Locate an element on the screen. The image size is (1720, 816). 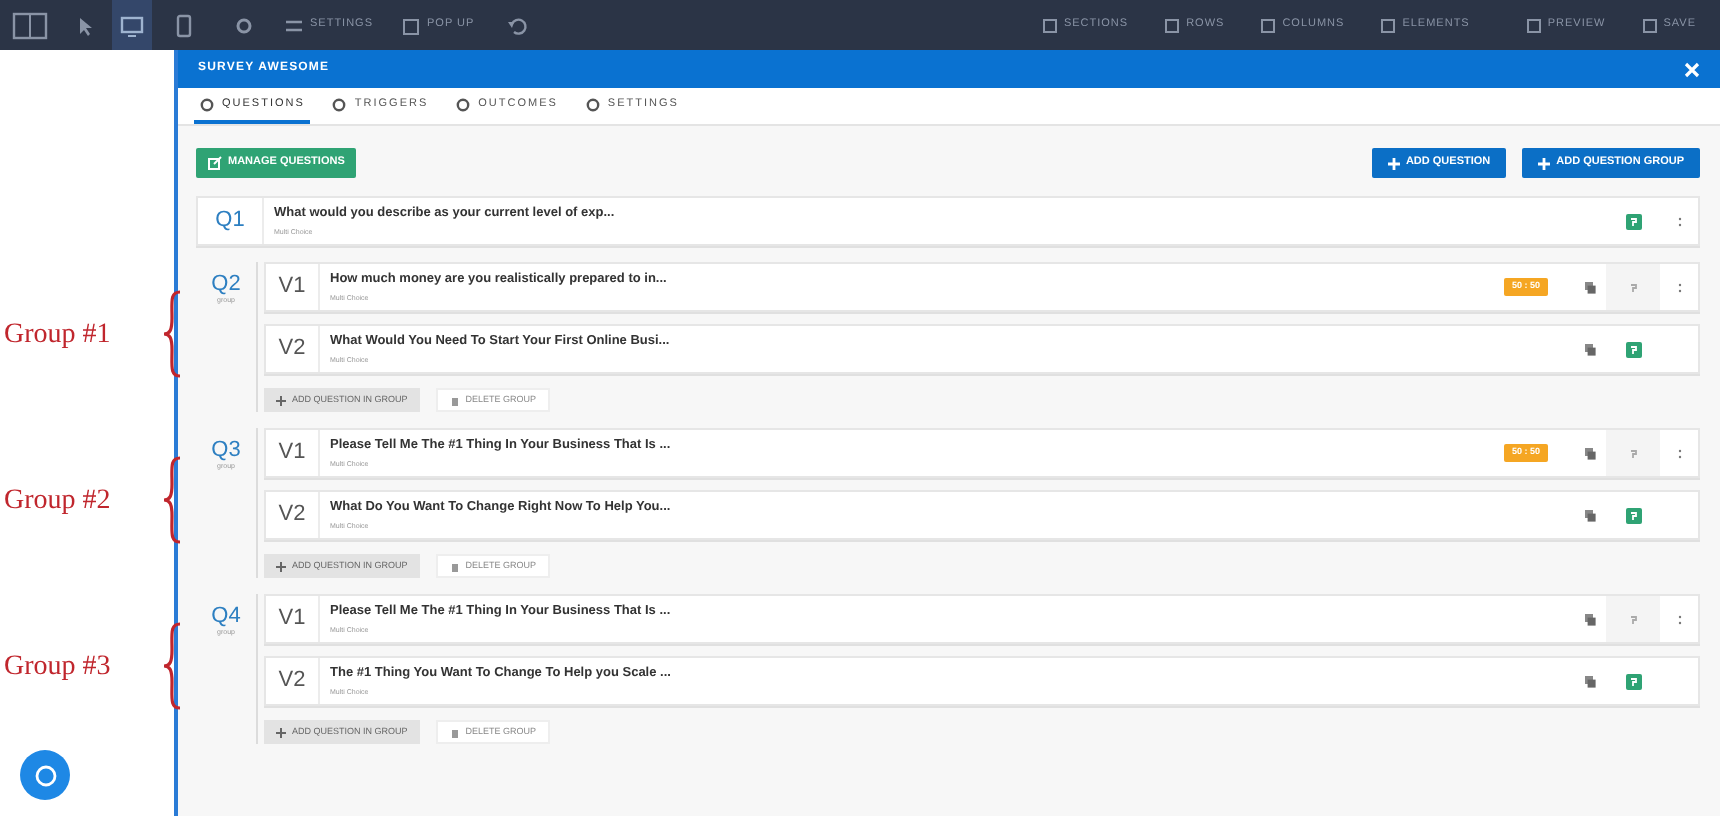
question-number: Q1 is located at coordinates (230, 221).